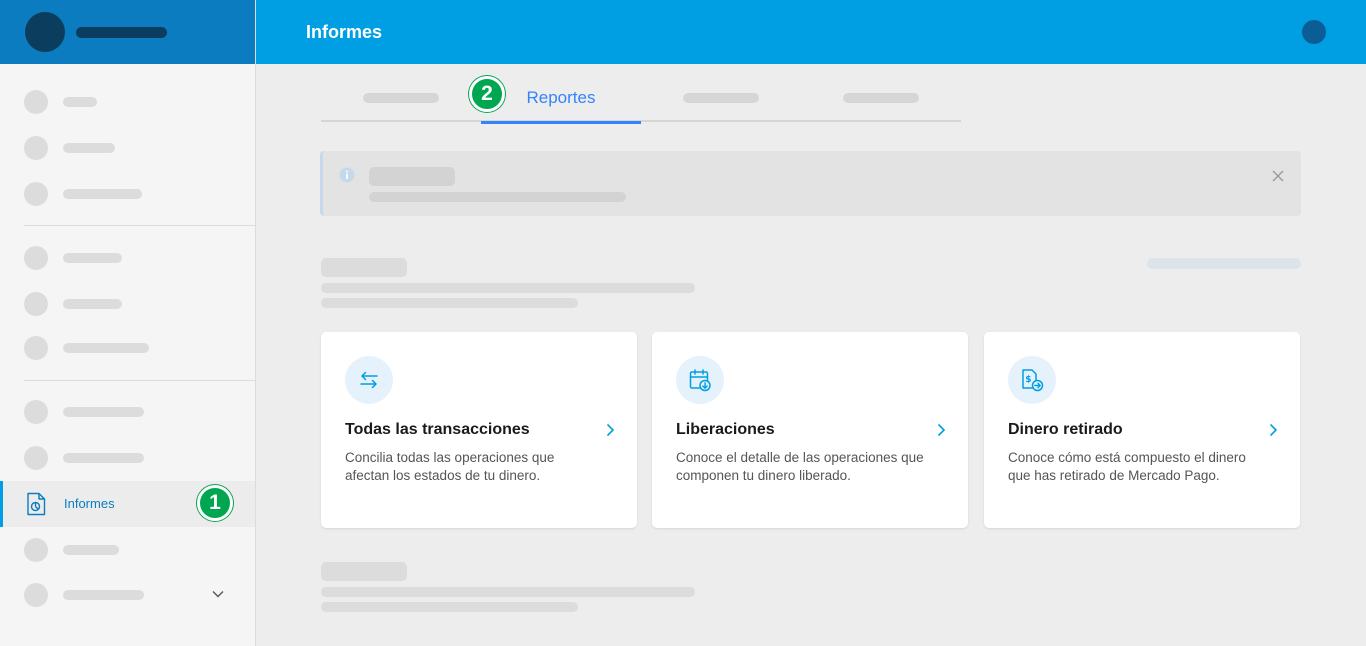 This screenshot has width=1366, height=646. I want to click on tab-bar: Reportes, so click(641, 100).